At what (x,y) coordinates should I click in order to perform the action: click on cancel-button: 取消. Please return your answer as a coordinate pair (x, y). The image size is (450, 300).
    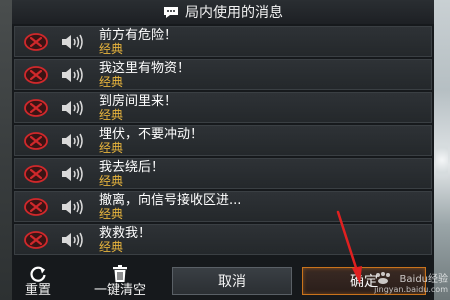
    Looking at the image, I should click on (232, 281).